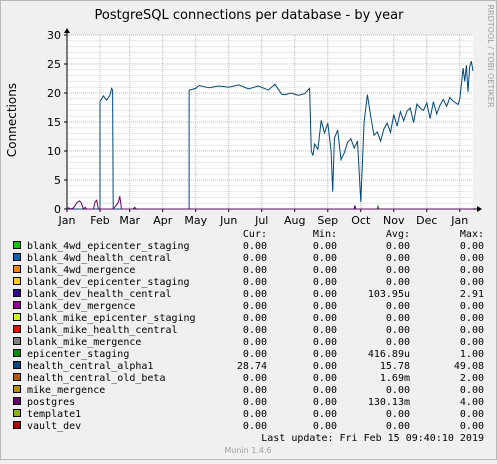  I want to click on legend-series-name: epicenter_staging, so click(78, 354).